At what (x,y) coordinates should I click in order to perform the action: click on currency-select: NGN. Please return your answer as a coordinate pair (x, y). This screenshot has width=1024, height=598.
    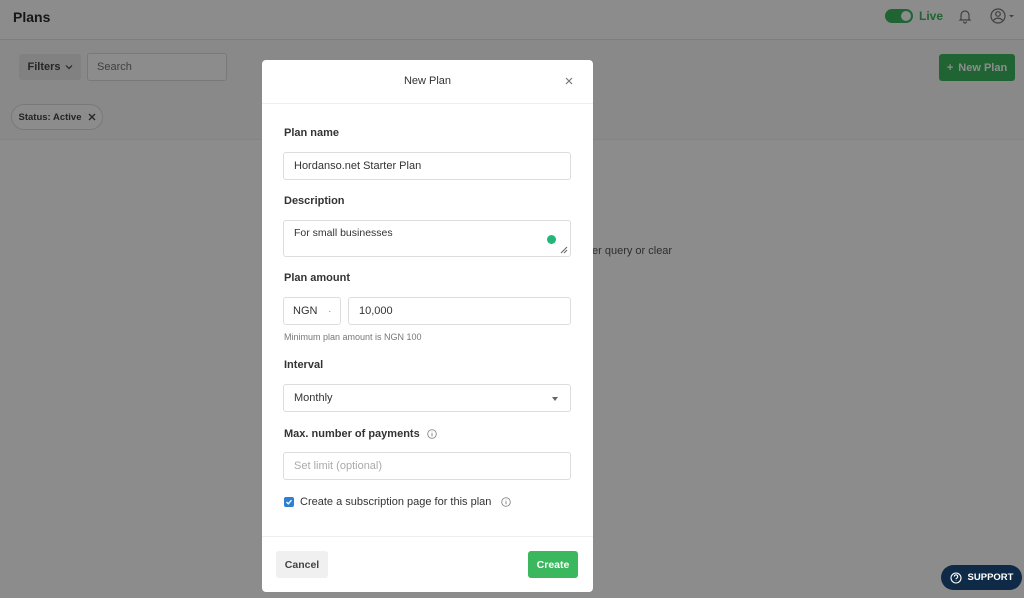
    Looking at the image, I should click on (312, 311).